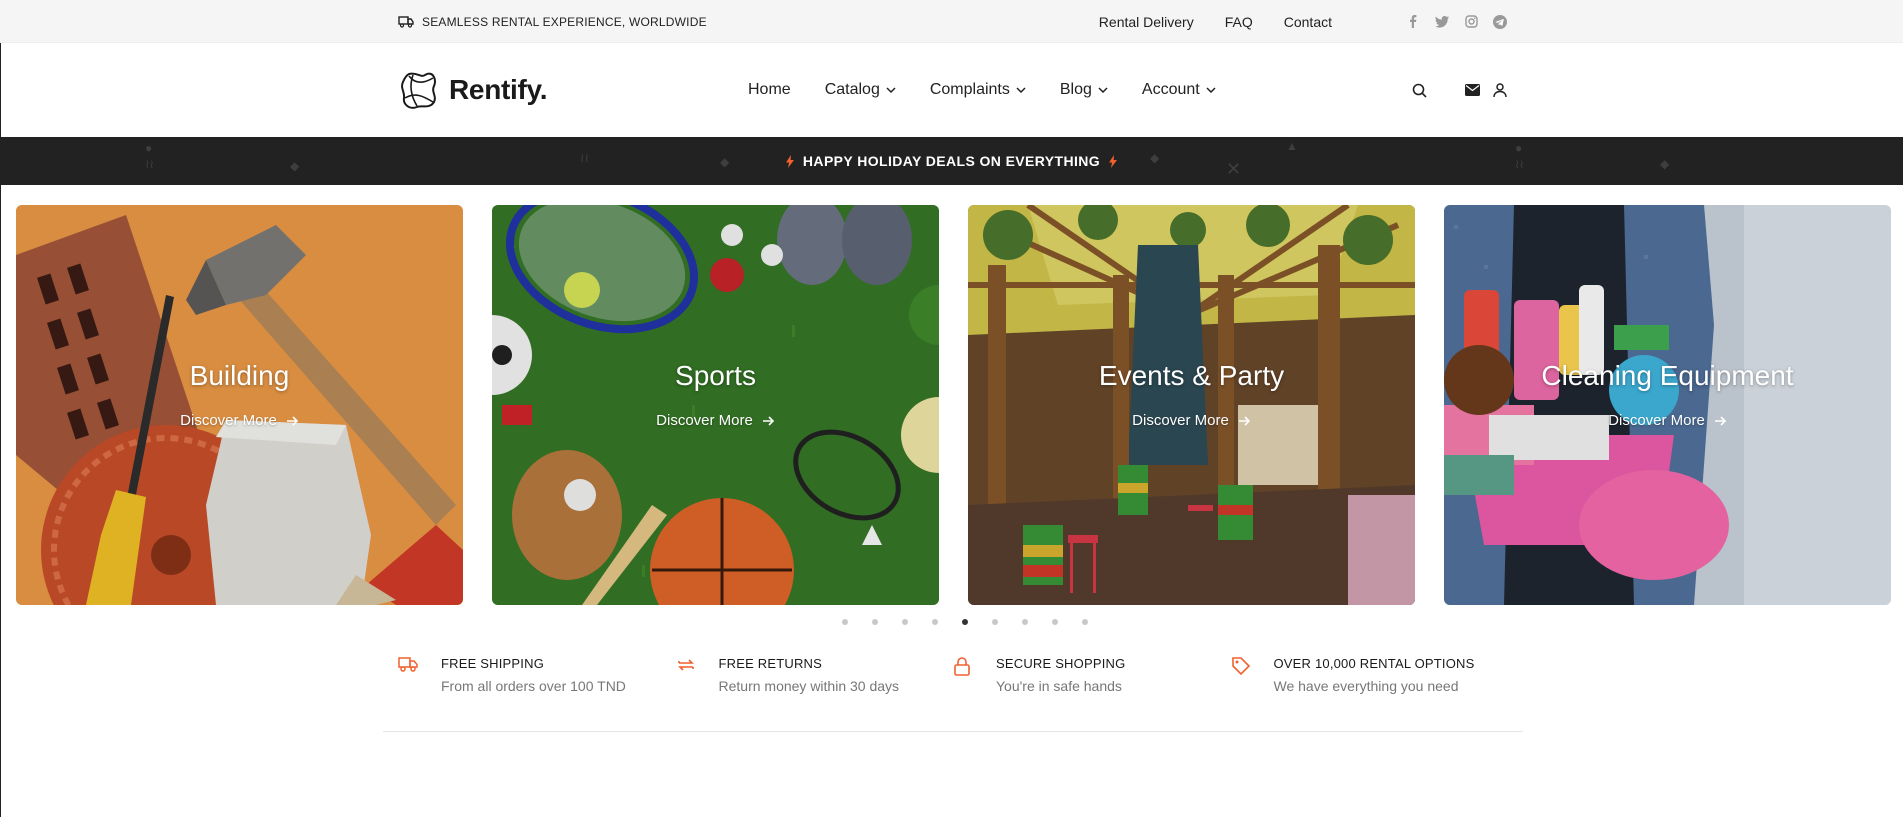 This screenshot has height=817, width=1903. Describe the element at coordinates (406, 22) in the screenshot. I see `delivery-truck-icon` at that location.